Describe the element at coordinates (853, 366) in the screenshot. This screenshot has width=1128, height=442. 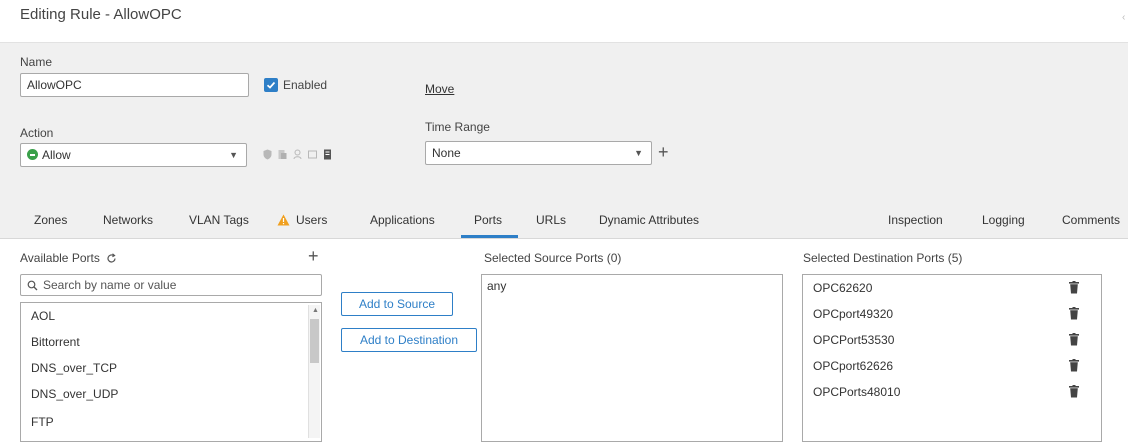
I see `list-item: OPCport62626` at that location.